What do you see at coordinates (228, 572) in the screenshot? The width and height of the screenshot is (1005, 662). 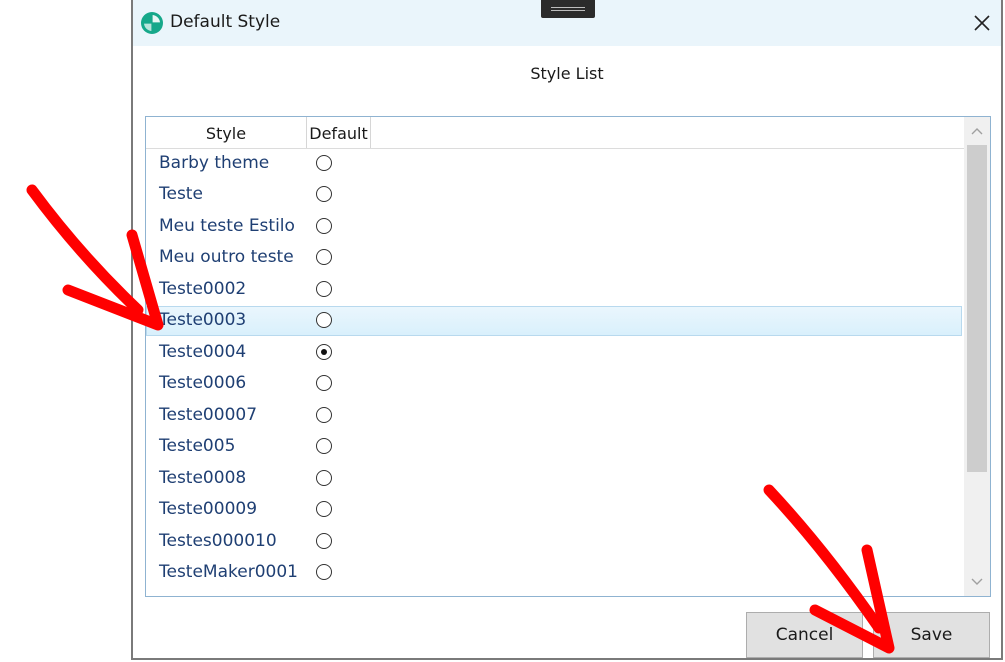 I see `style-name: TesteMaker0001` at bounding box center [228, 572].